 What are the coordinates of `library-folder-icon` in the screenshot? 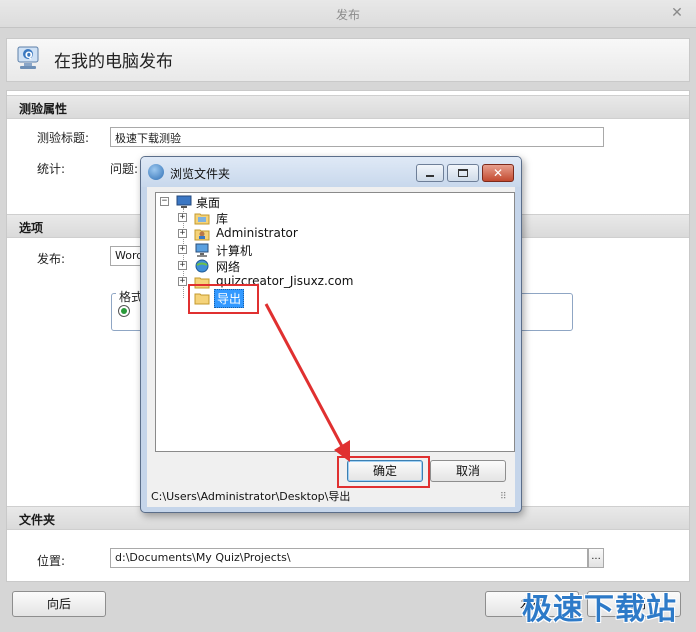 It's located at (202, 218).